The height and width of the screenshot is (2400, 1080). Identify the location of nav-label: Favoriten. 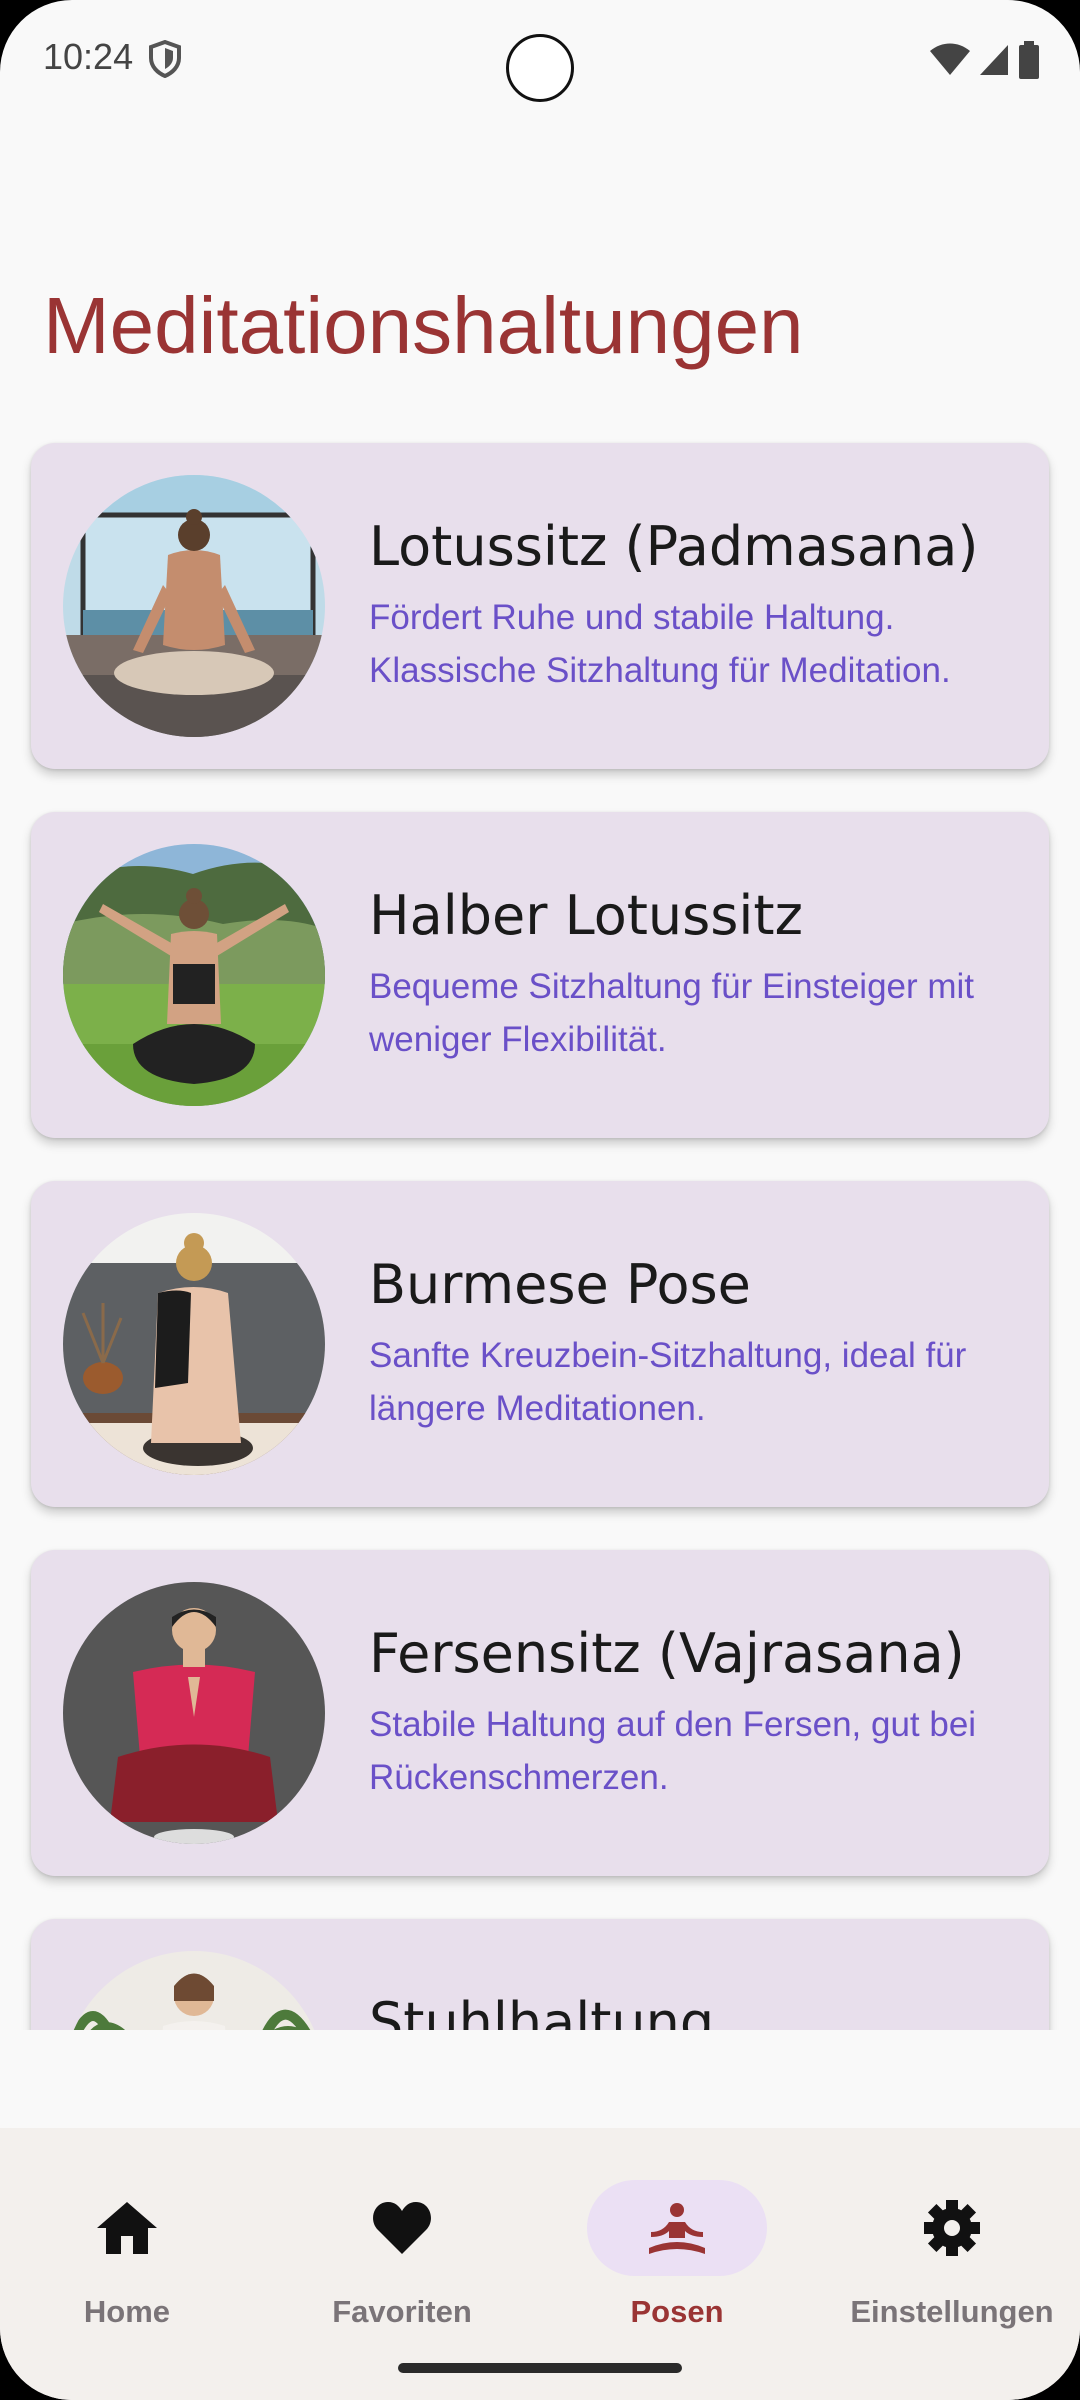
(402, 2311).